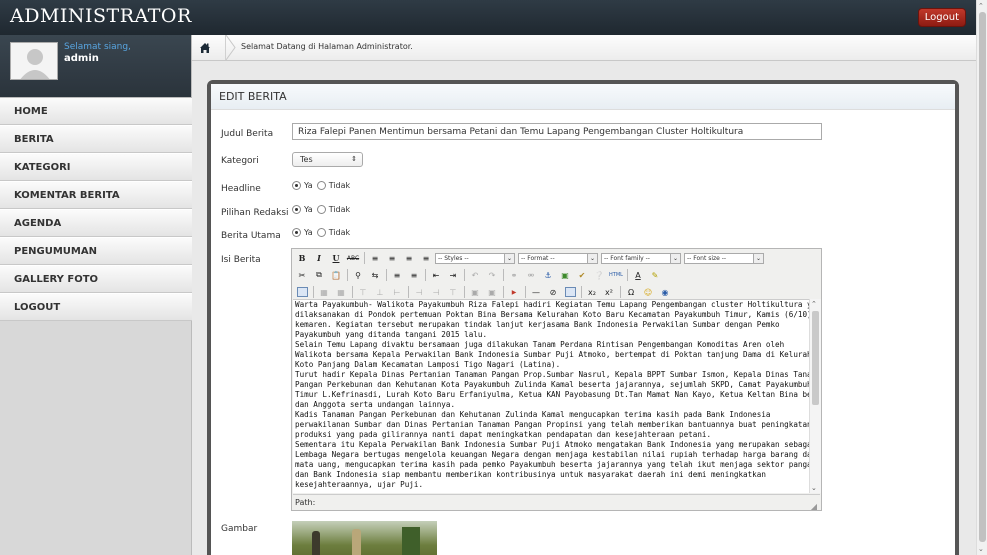 The image size is (987, 555). Describe the element at coordinates (96, 111) in the screenshot. I see `sidebar-item-home: HOME` at that location.